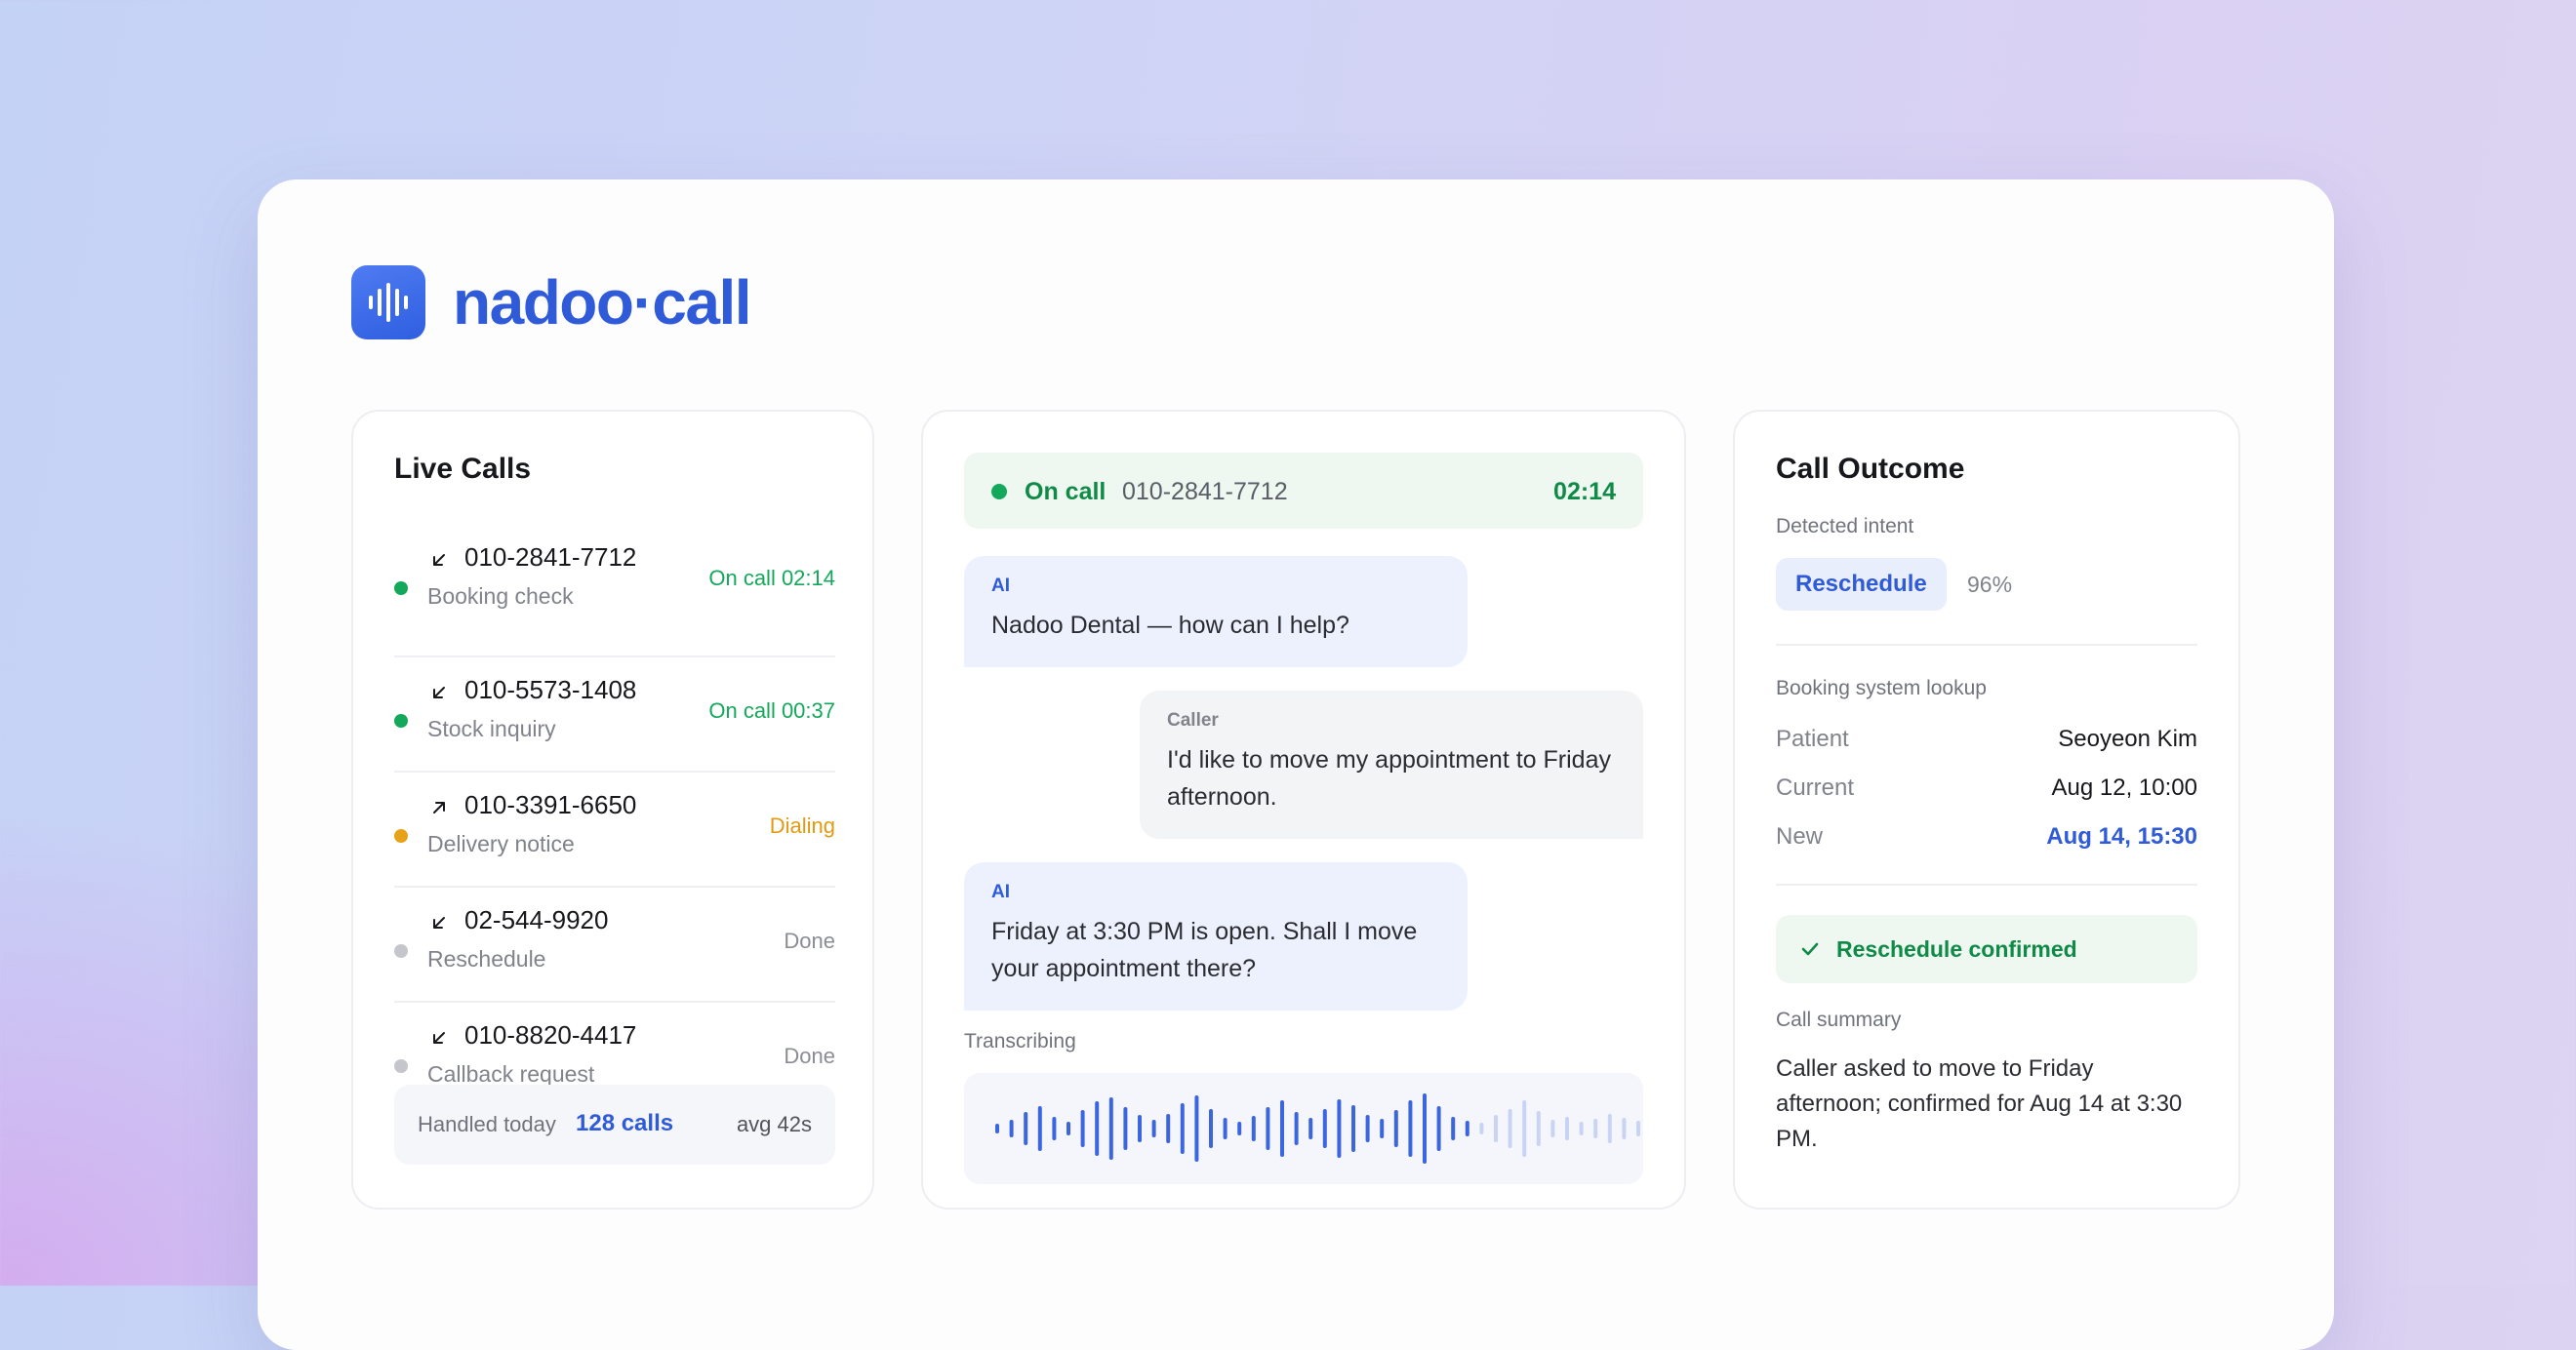 Image resolution: width=2576 pixels, height=1350 pixels. Describe the element at coordinates (550, 805) in the screenshot. I see `call-number: 010-3391-6650` at that location.